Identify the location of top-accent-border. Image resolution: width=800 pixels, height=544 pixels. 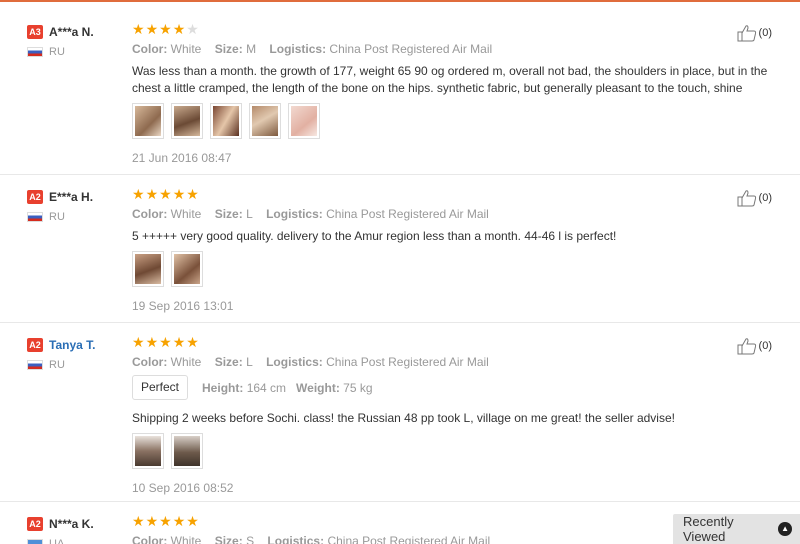
(400, 1).